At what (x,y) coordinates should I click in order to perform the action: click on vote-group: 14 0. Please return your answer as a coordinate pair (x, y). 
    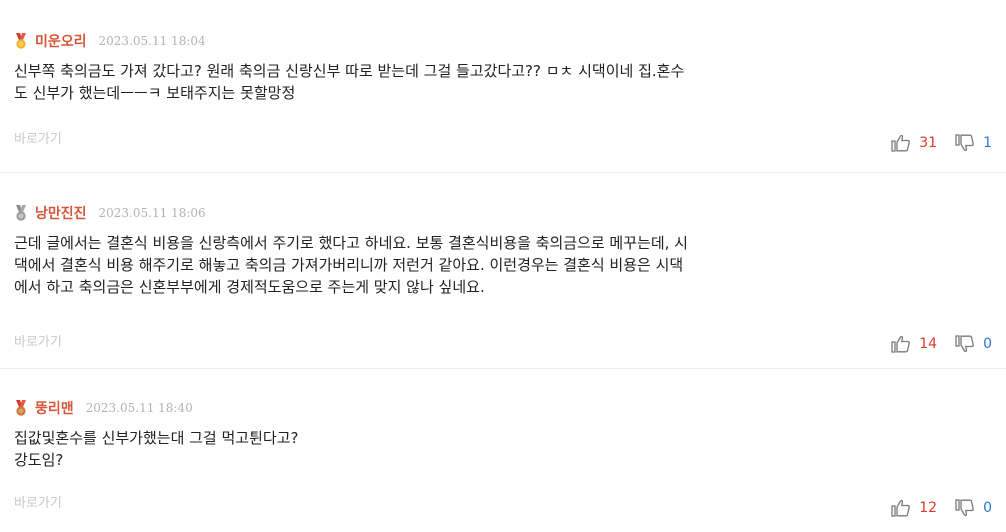
    Looking at the image, I should click on (941, 344).